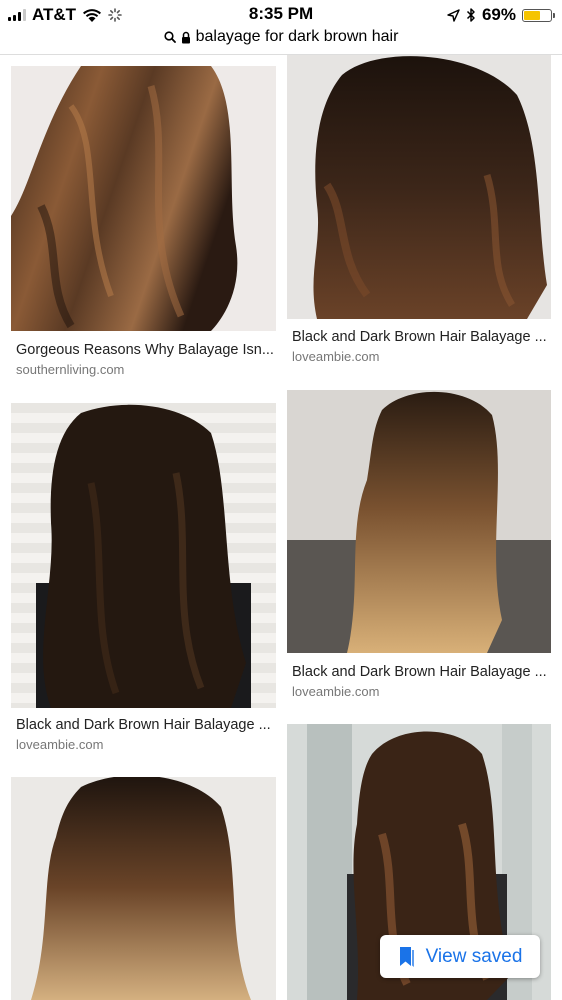  What do you see at coordinates (498, 14) in the screenshot?
I see `battery-percent: 69%` at bounding box center [498, 14].